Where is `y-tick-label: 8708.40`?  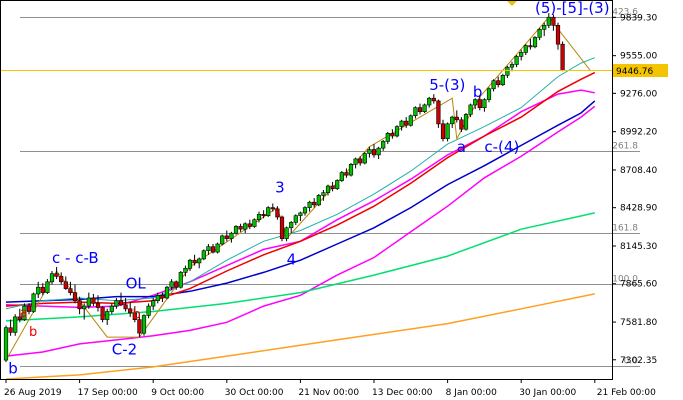
y-tick-label: 8708.40 is located at coordinates (638, 171).